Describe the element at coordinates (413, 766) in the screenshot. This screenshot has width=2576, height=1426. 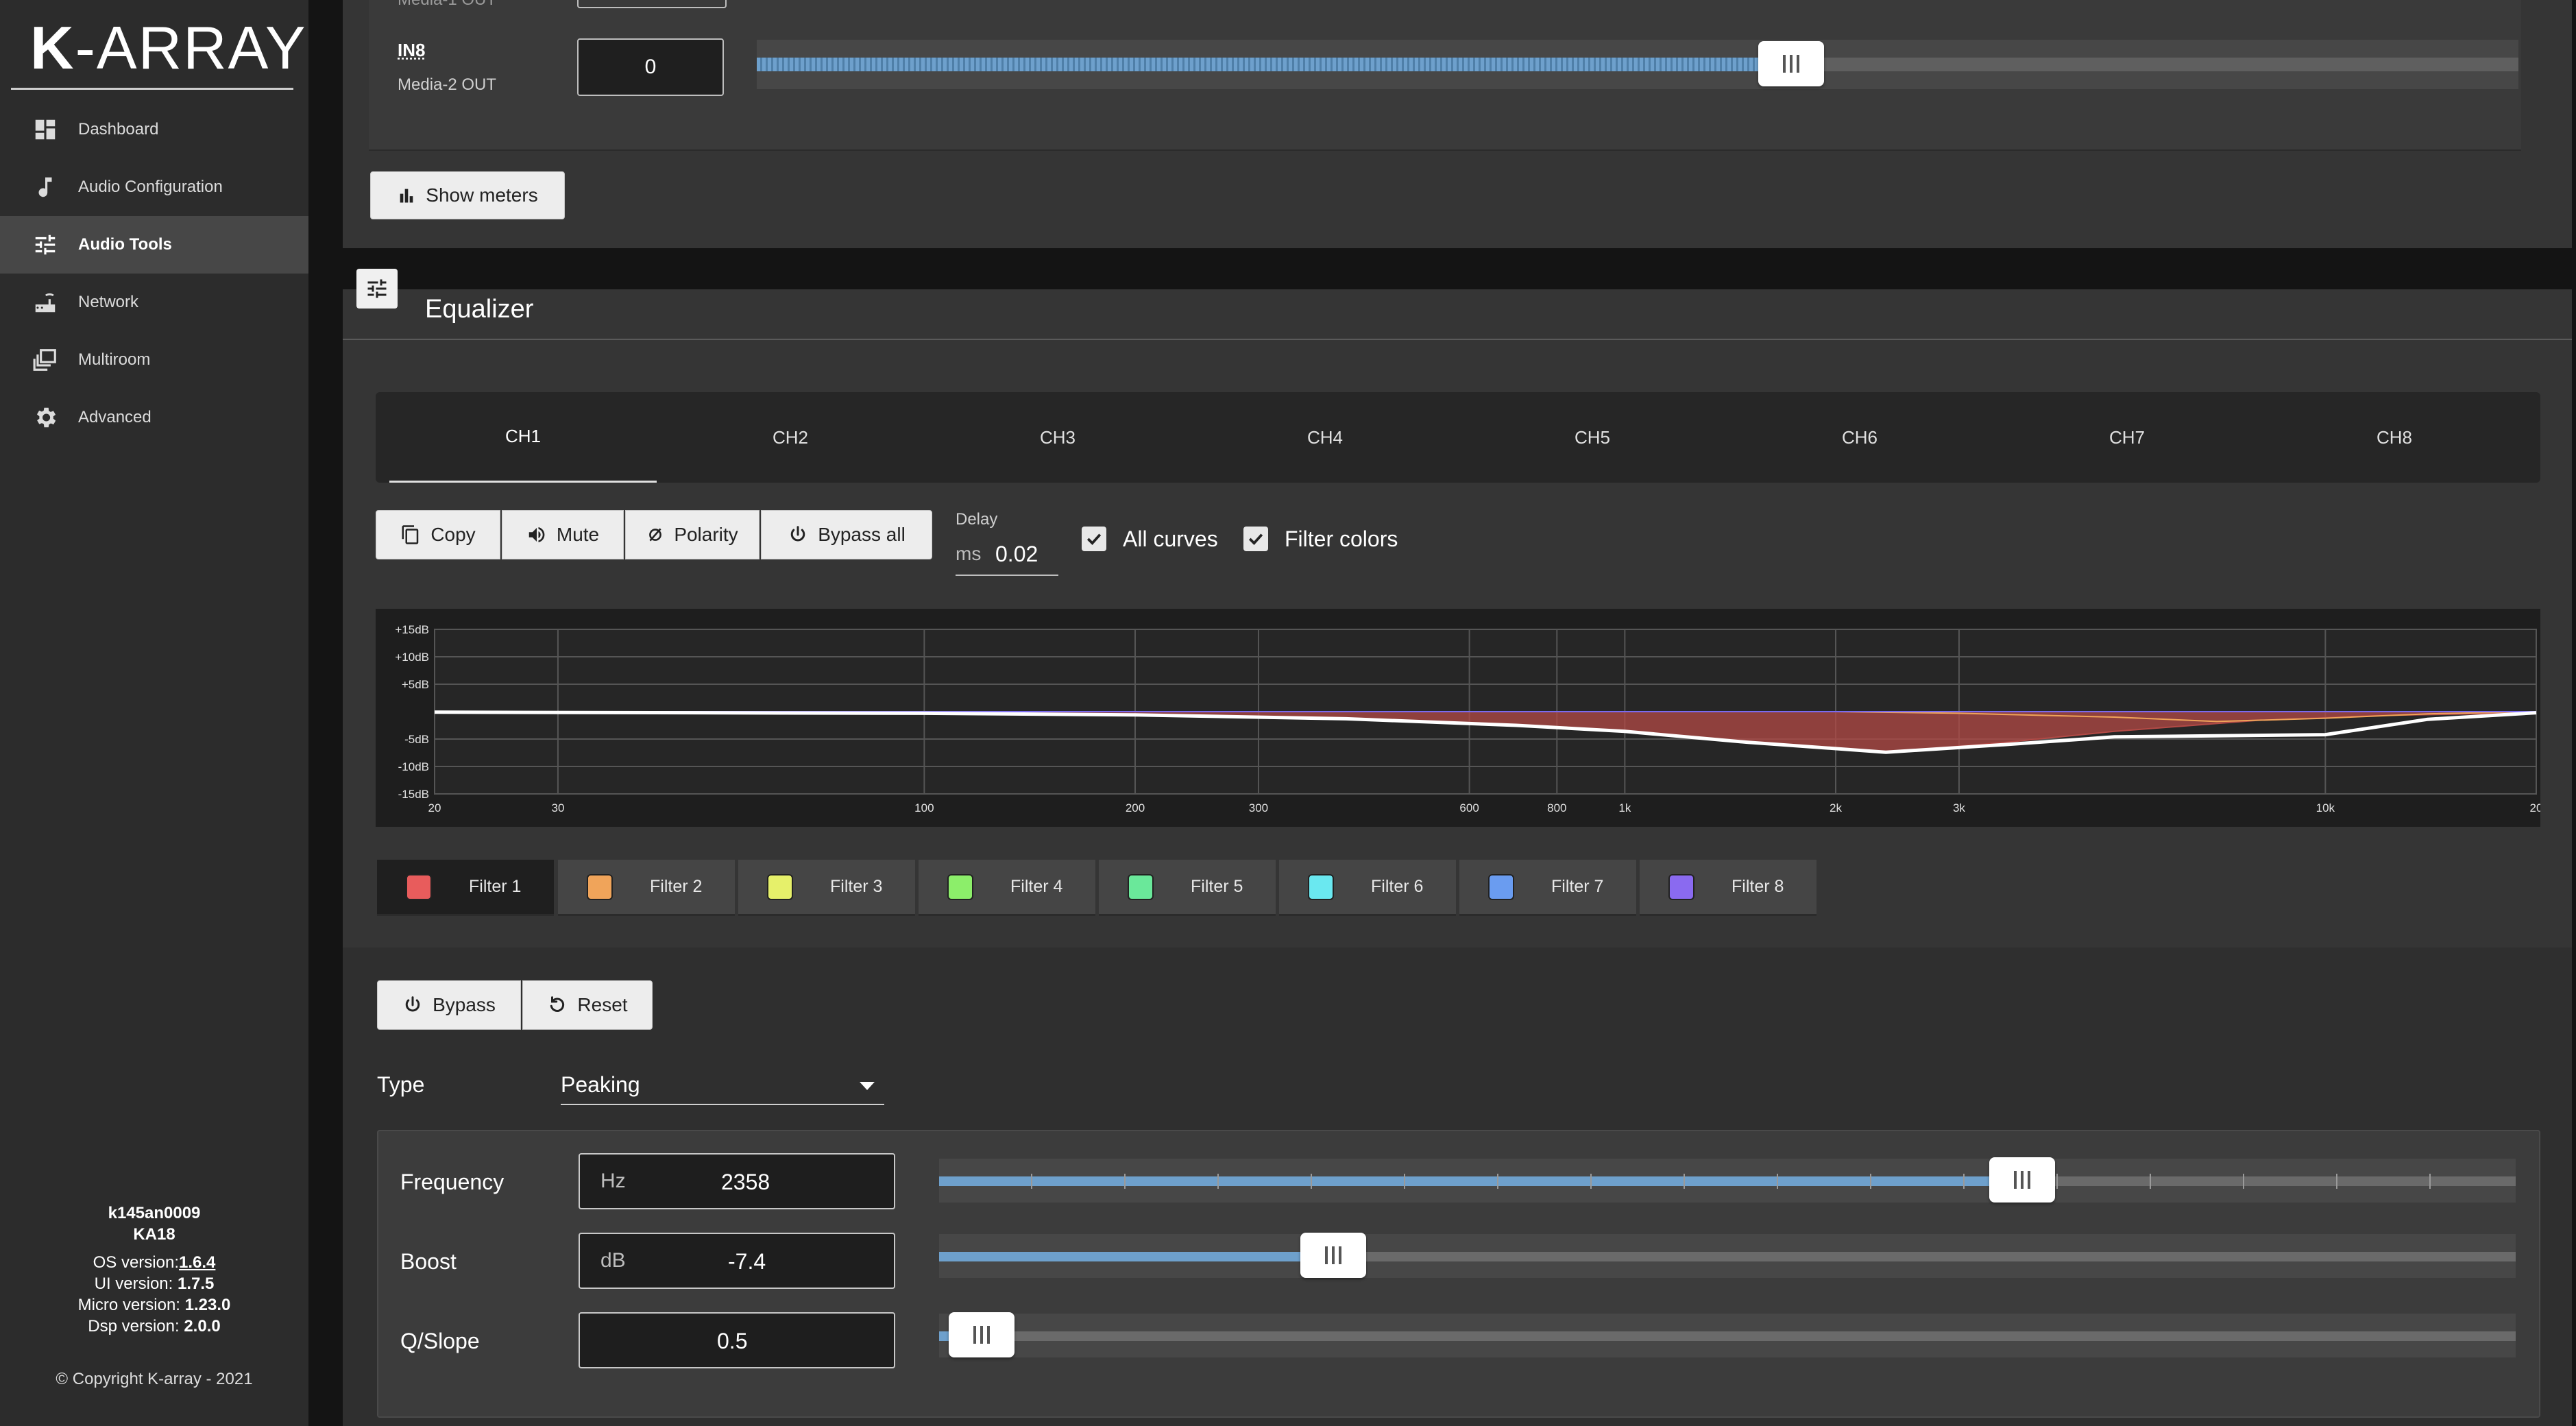
I see `y-tick-label: -10dB` at that location.